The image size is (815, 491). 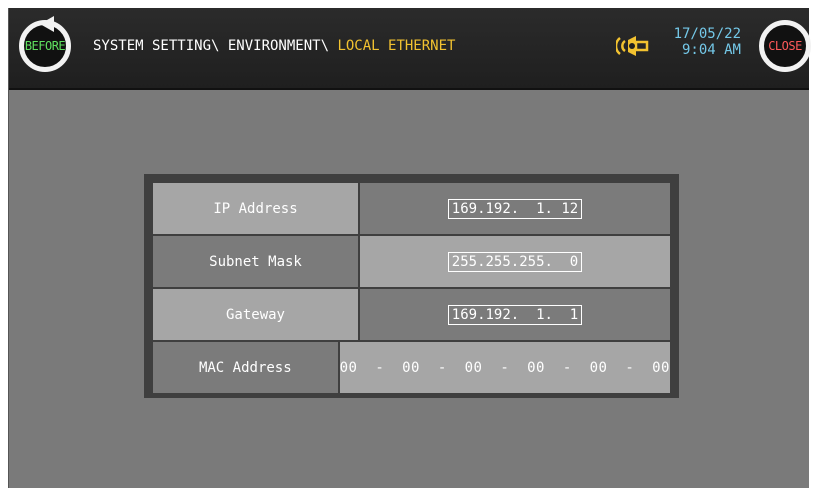 What do you see at coordinates (255, 314) in the screenshot?
I see `gateway-label: Gateway` at bounding box center [255, 314].